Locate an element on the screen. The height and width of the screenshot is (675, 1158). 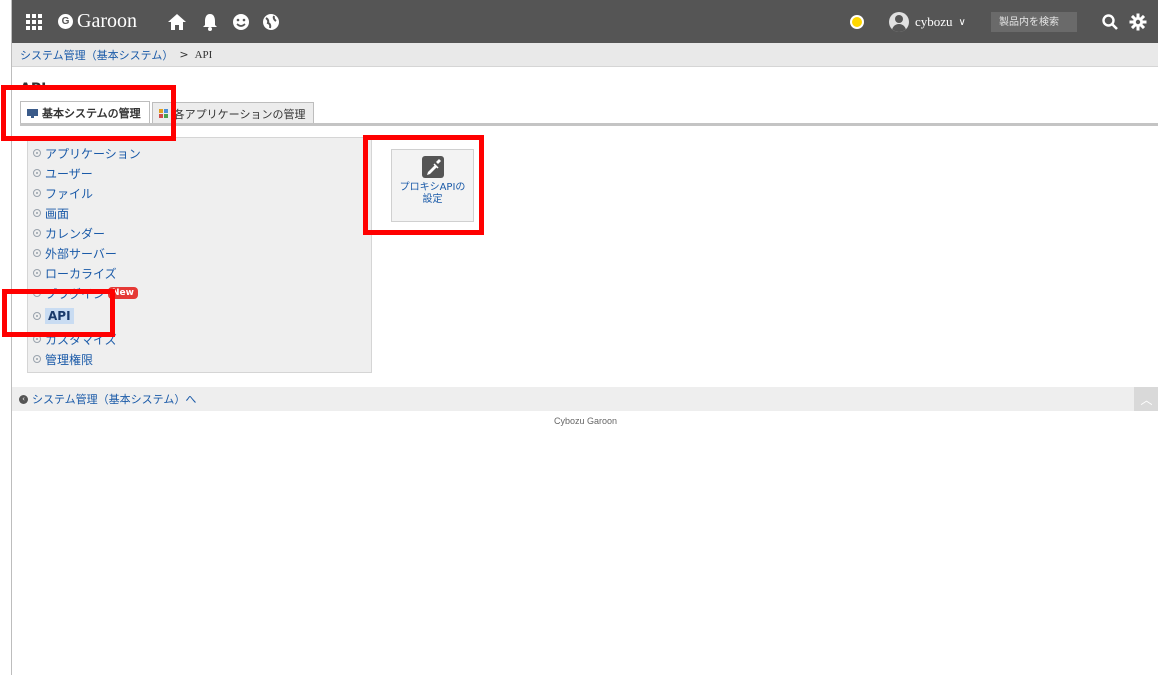
chevron-up-icon: ︿ is located at coordinates (1146, 399).